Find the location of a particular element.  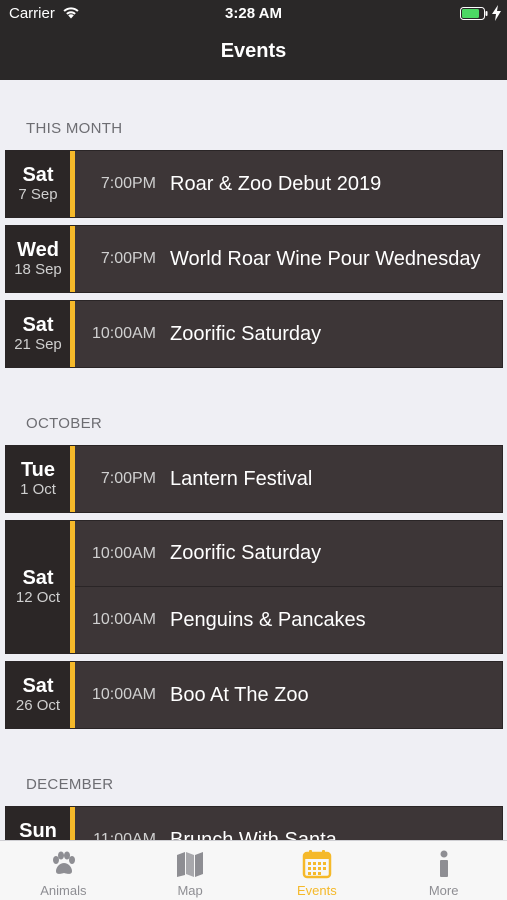

event-title: Brunch With Santa is located at coordinates (253, 834).